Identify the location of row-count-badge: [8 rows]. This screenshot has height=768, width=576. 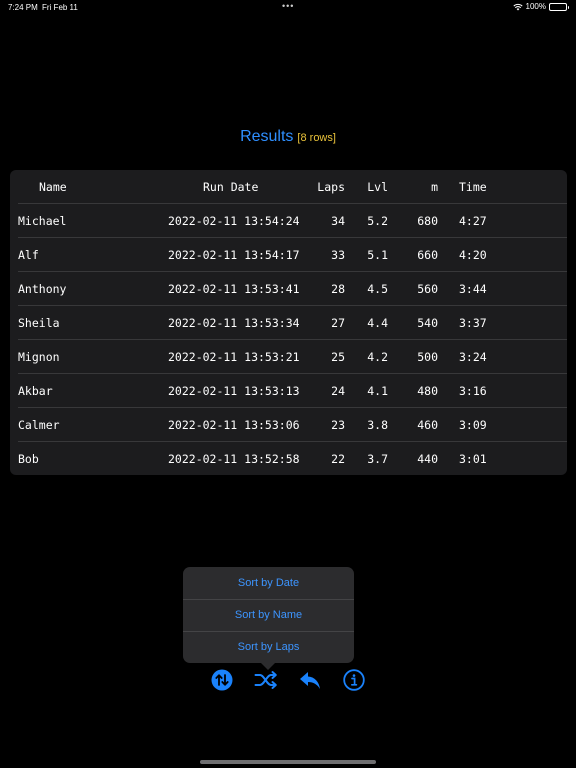
(316, 138).